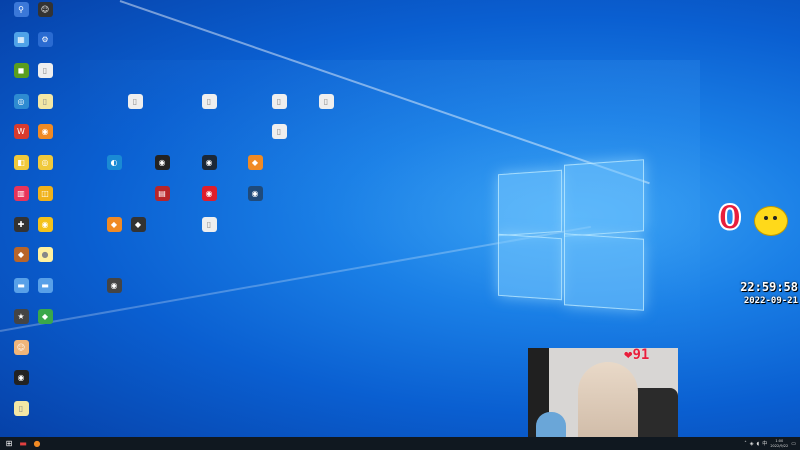 Image resolution: width=800 pixels, height=450 pixels. I want to click on desktop-icon: ●, so click(45, 262).